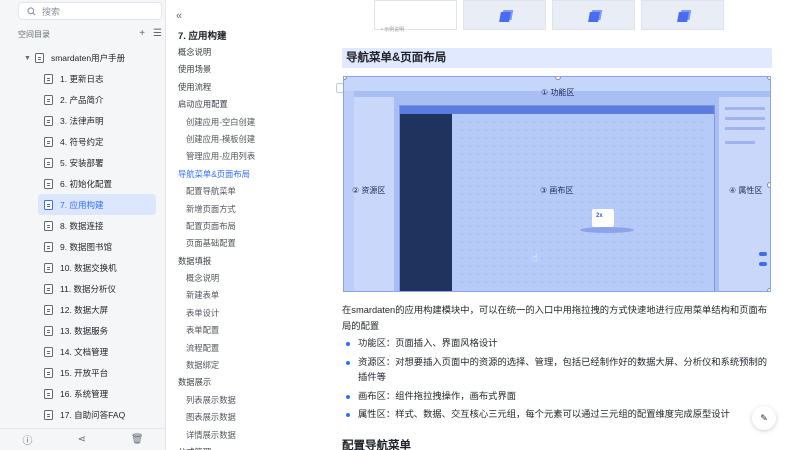 Image resolution: width=800 pixels, height=450 pixels. What do you see at coordinates (603, 218) in the screenshot?
I see `illustration-card` at bounding box center [603, 218].